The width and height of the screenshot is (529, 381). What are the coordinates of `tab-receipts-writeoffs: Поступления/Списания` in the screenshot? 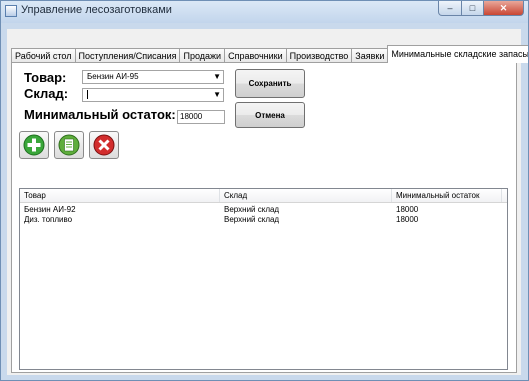 It's located at (127, 55).